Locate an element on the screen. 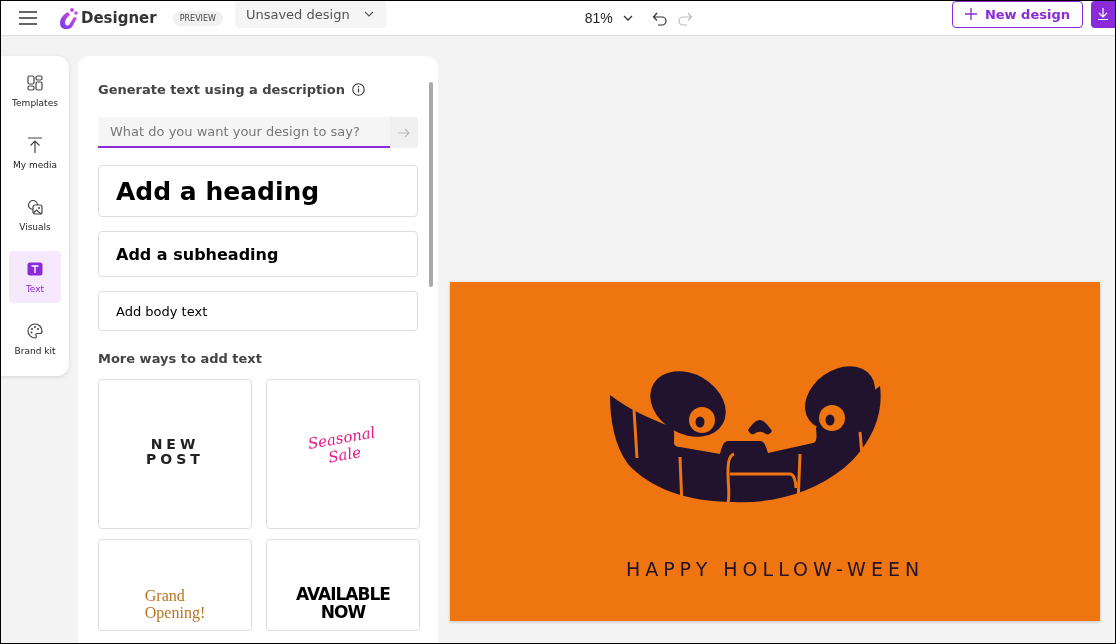 This screenshot has height=644, width=1116. add-body-button: Add body text is located at coordinates (258, 311).